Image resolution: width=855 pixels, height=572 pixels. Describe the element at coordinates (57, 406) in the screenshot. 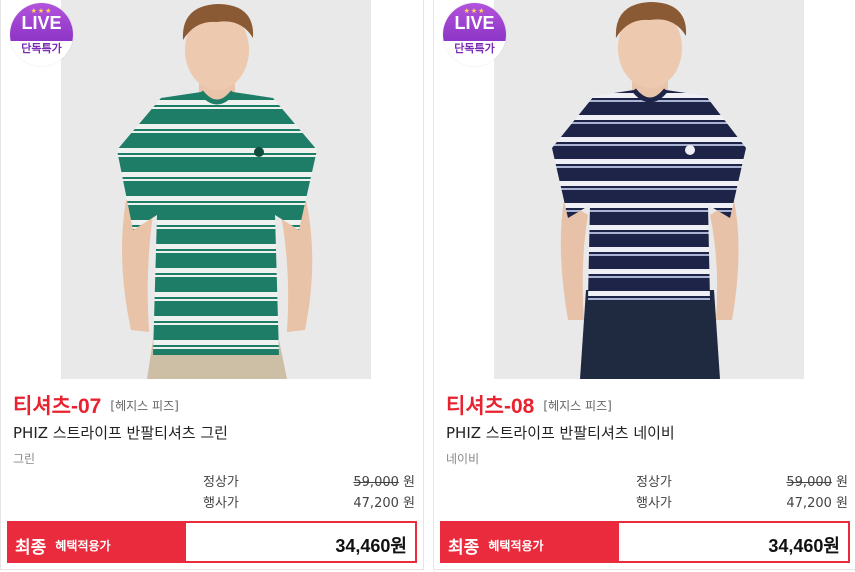

I see `product-code: 티셔츠-07` at that location.